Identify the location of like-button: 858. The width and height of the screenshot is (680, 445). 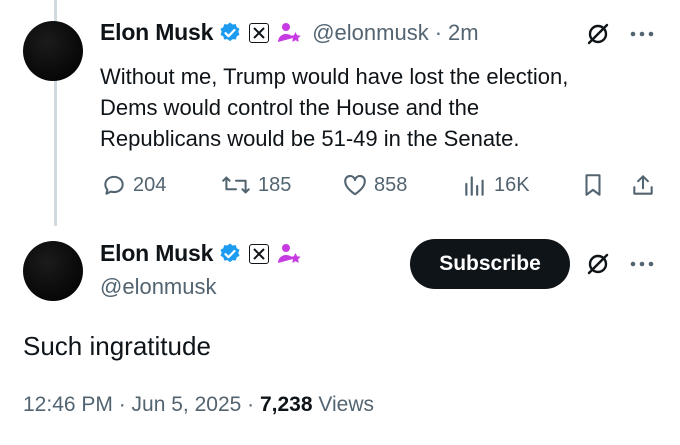
(374, 185).